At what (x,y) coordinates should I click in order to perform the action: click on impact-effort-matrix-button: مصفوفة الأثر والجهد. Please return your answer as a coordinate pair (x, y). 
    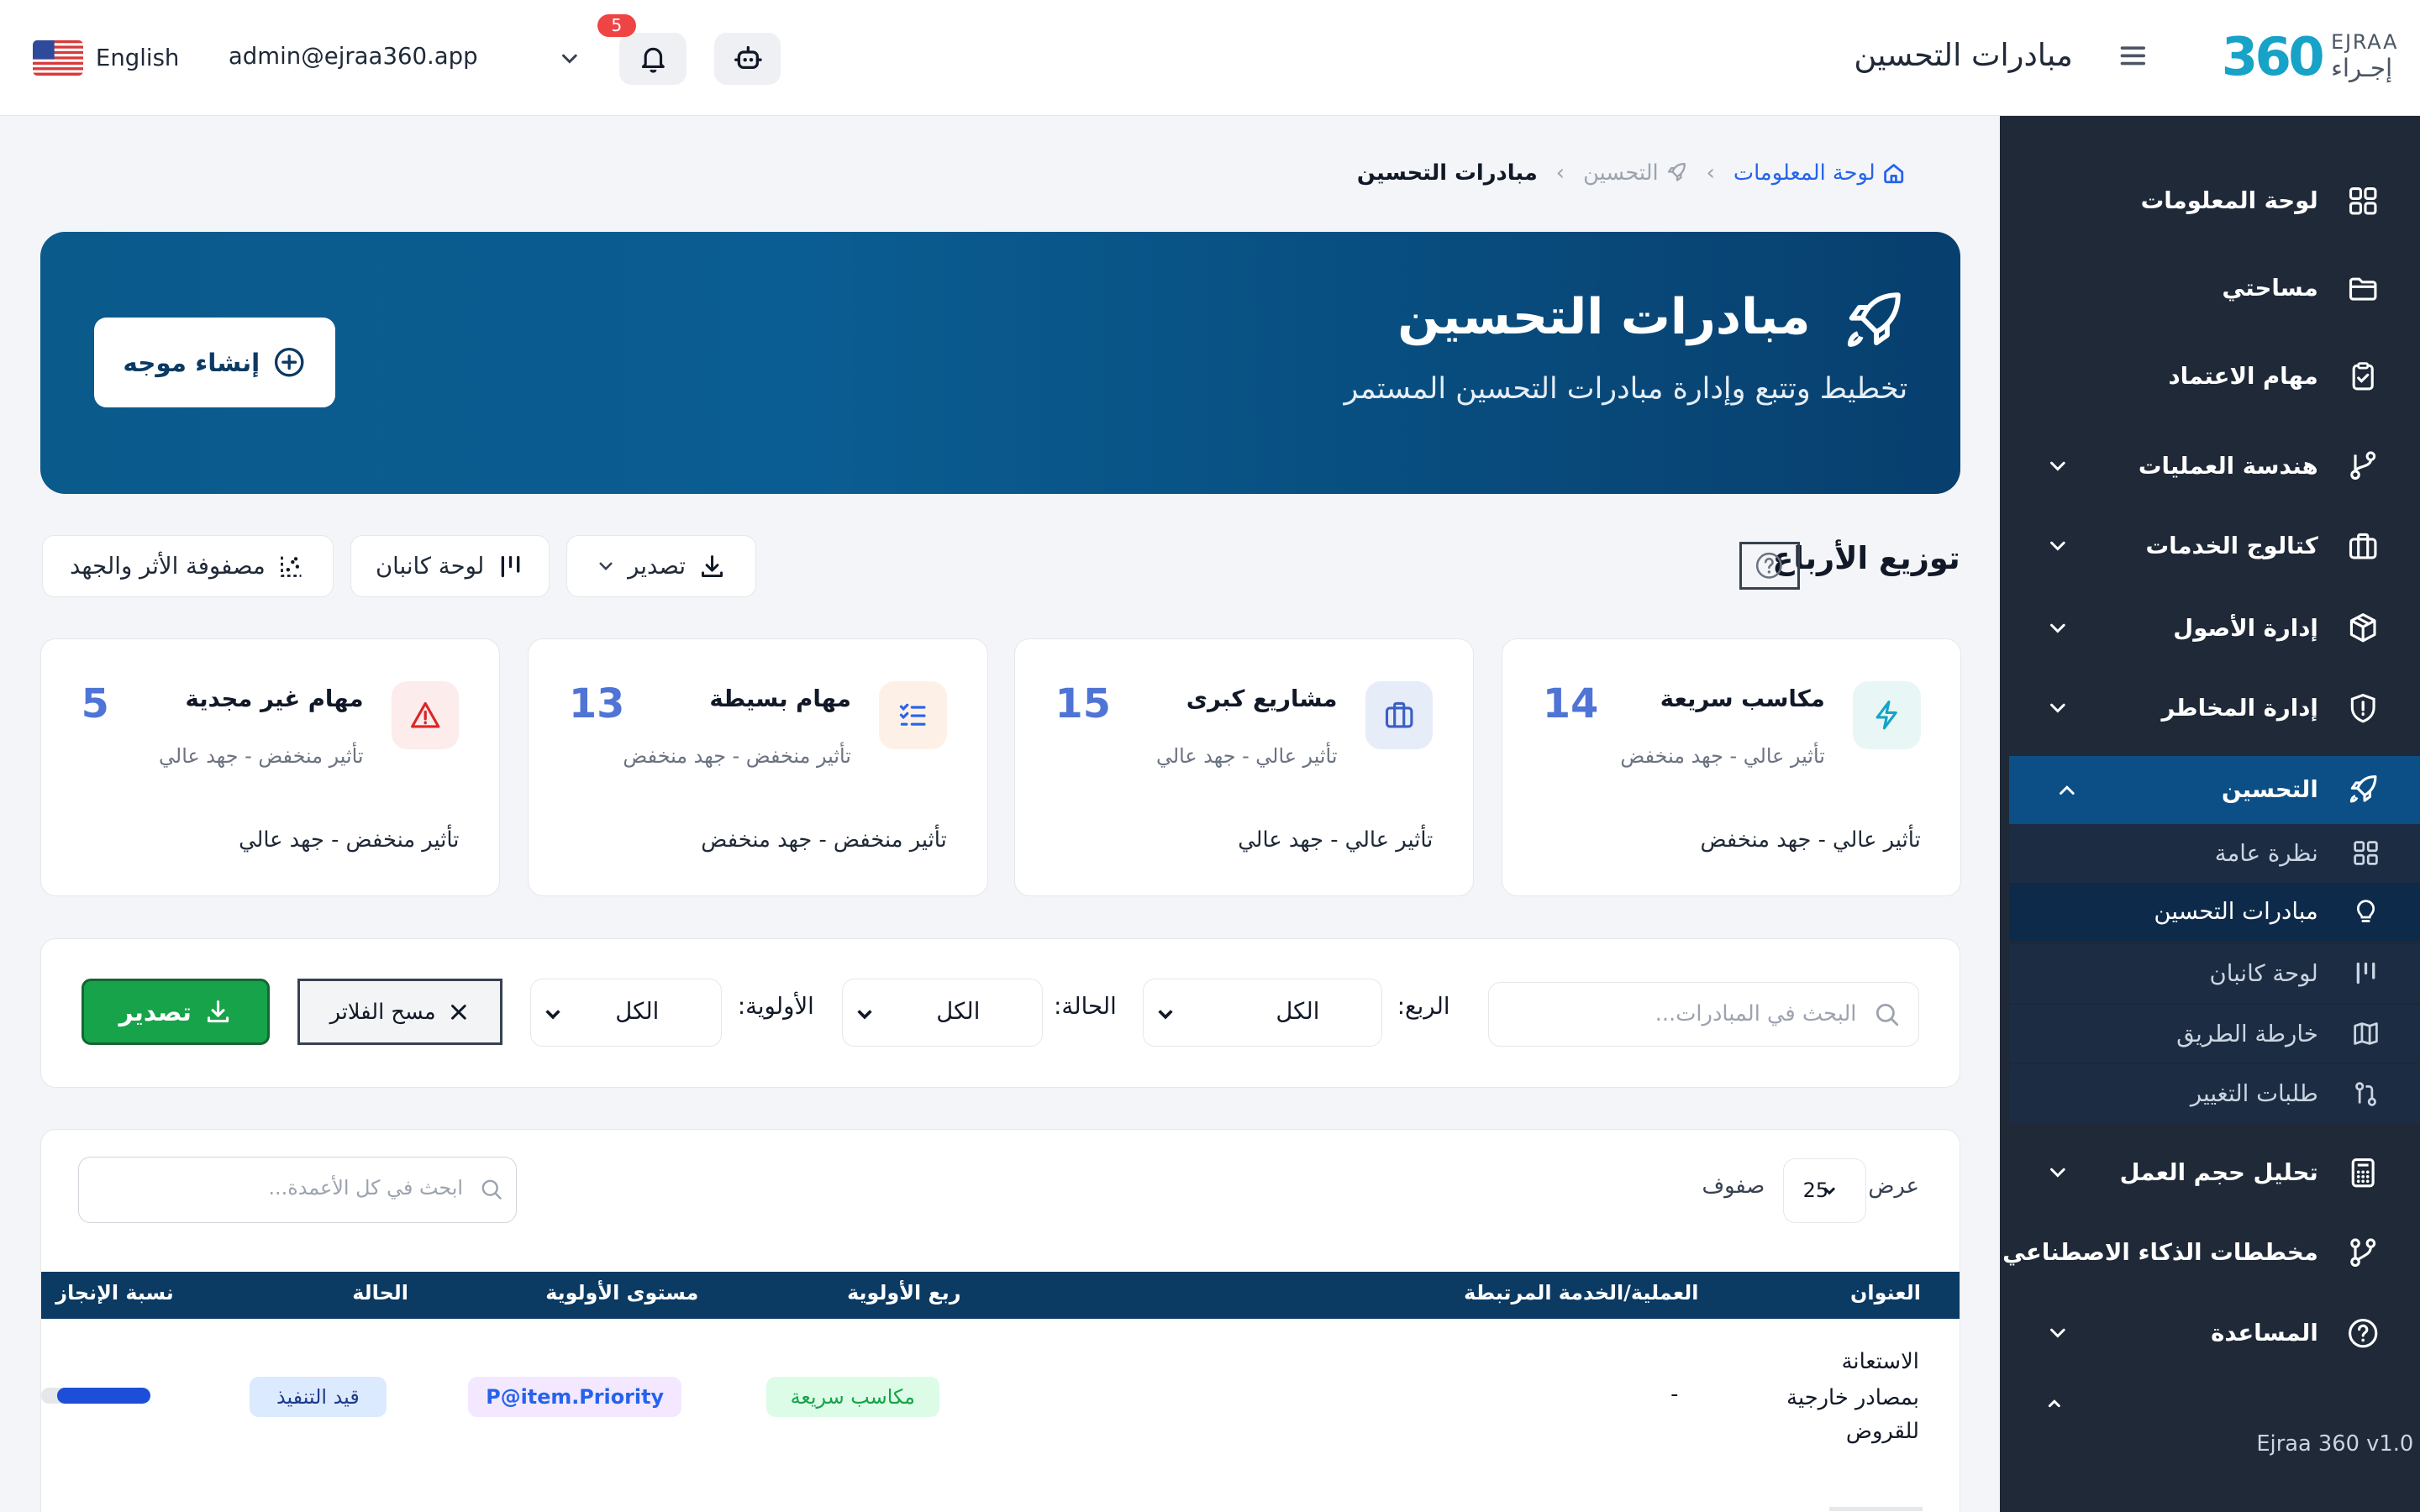
    Looking at the image, I should click on (187, 566).